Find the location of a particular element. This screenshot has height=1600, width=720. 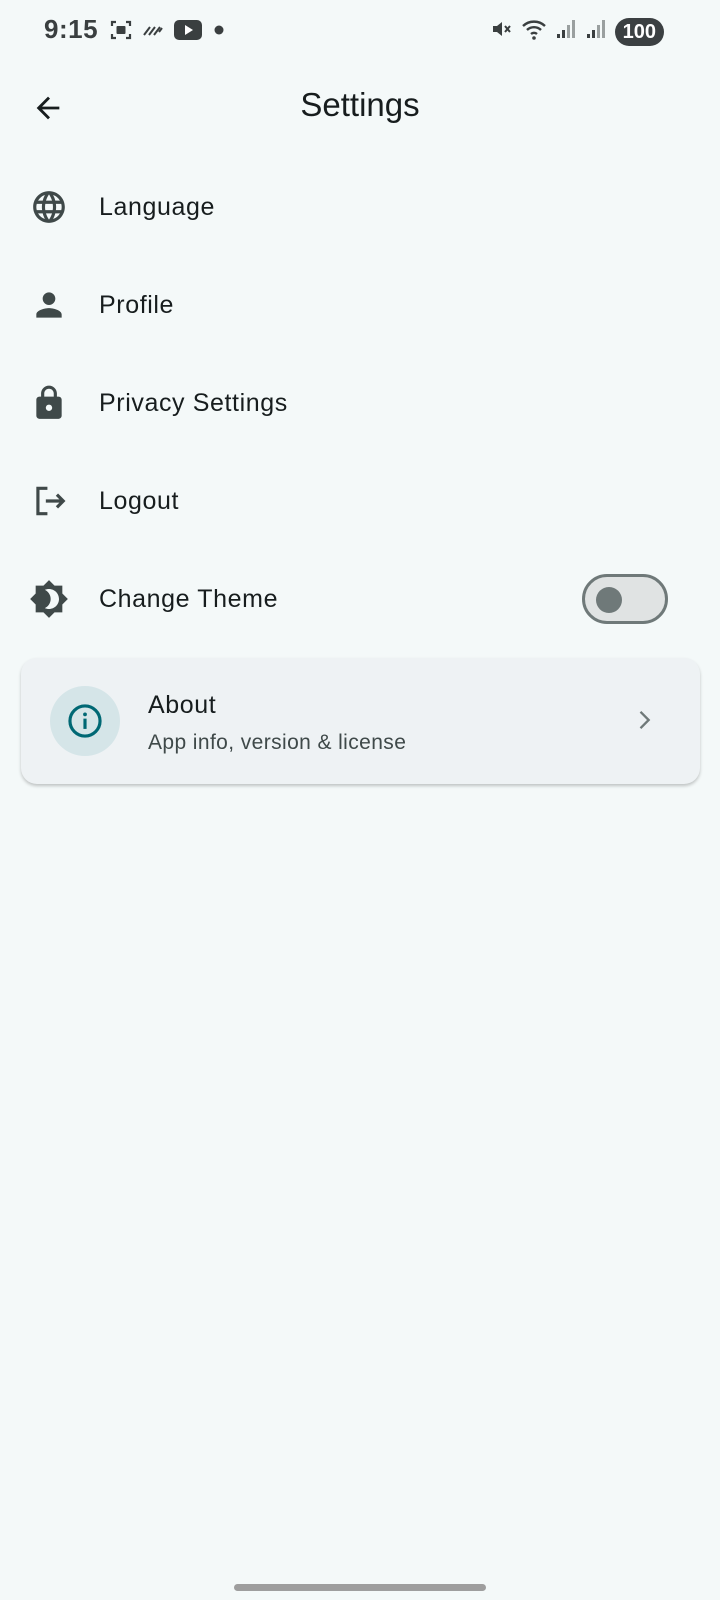

person-icon is located at coordinates (49, 305).